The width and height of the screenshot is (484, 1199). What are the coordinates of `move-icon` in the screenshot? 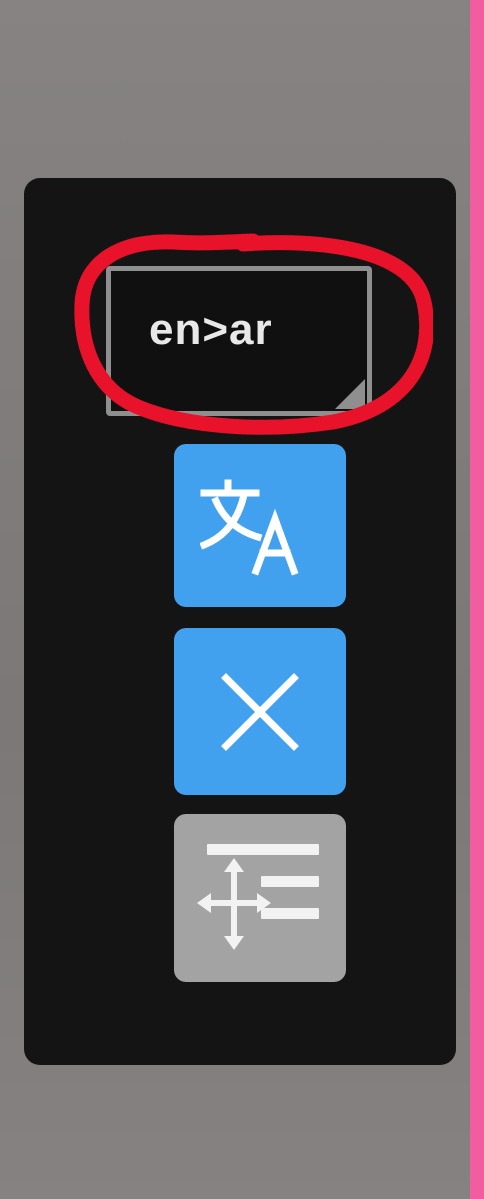 It's located at (258, 897).